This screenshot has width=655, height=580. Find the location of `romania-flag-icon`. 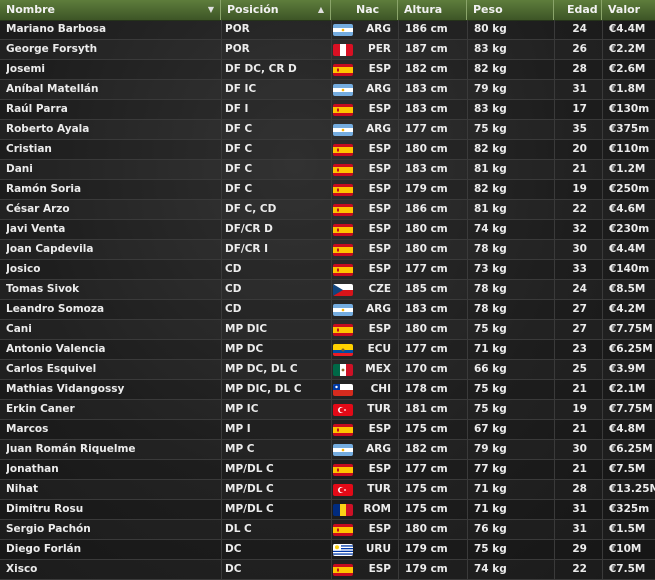

romania-flag-icon is located at coordinates (343, 510).